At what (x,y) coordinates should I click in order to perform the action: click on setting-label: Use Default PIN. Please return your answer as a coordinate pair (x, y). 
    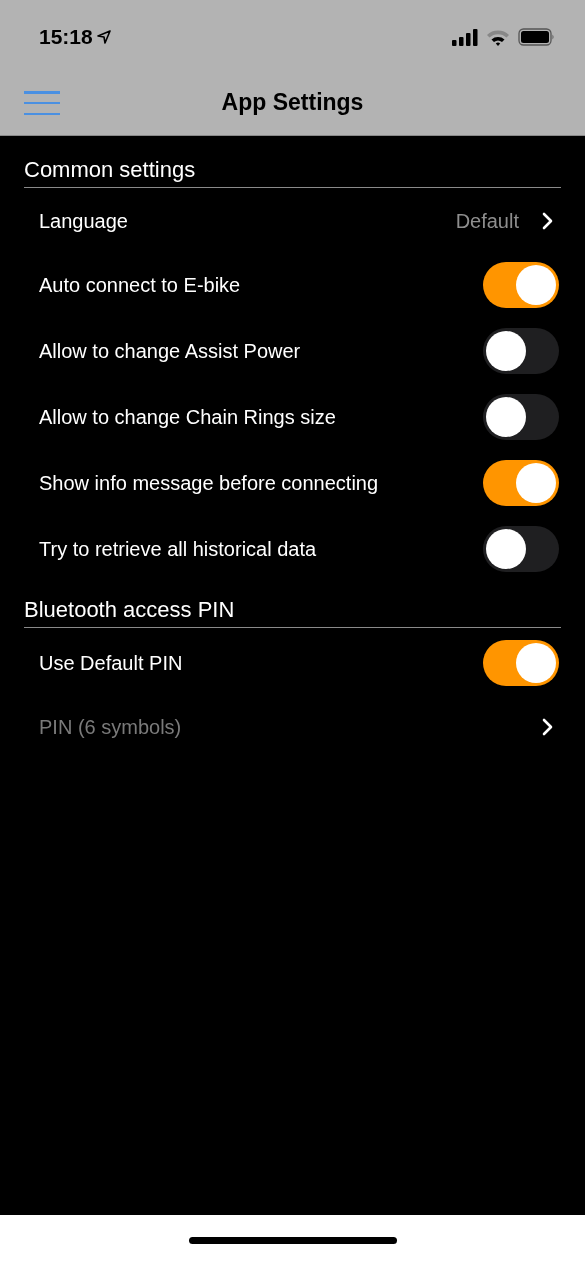
    Looking at the image, I should click on (111, 663).